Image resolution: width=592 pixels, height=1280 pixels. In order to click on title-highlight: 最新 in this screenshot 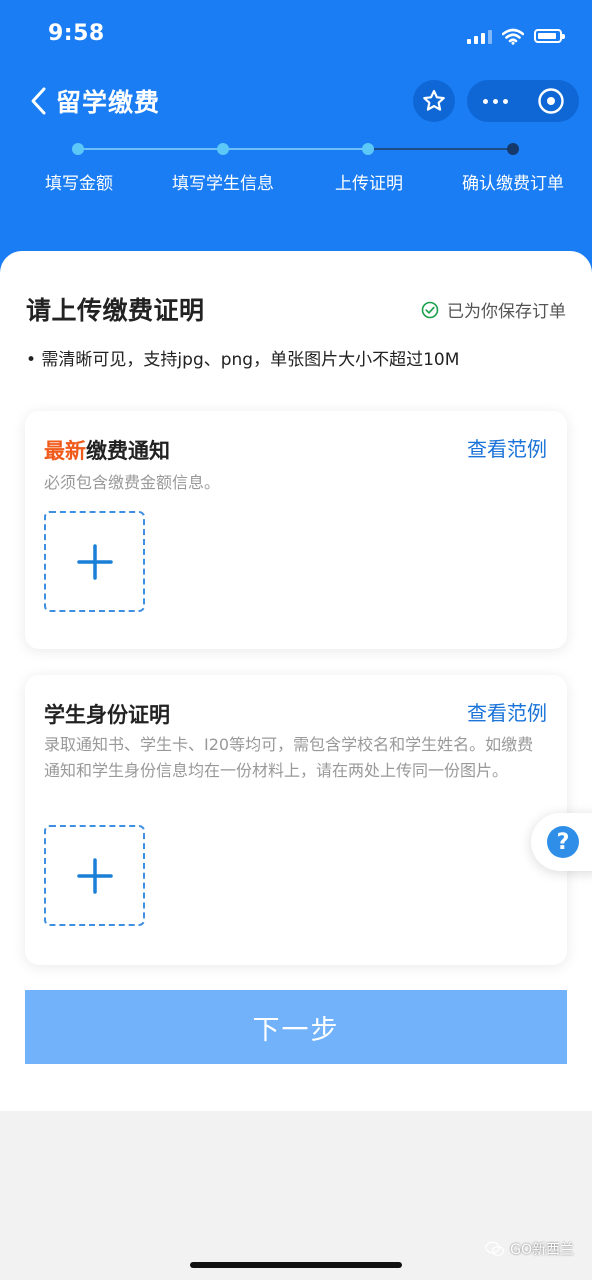, I will do `click(65, 451)`.